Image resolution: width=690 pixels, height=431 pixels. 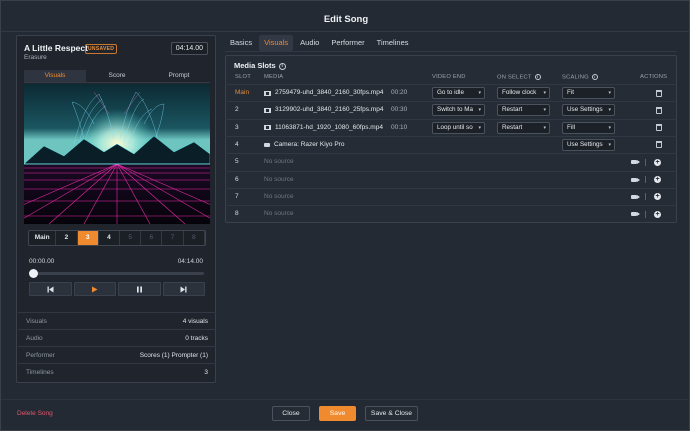 I want to click on slot-button-7: 7, so click(x=173, y=238).